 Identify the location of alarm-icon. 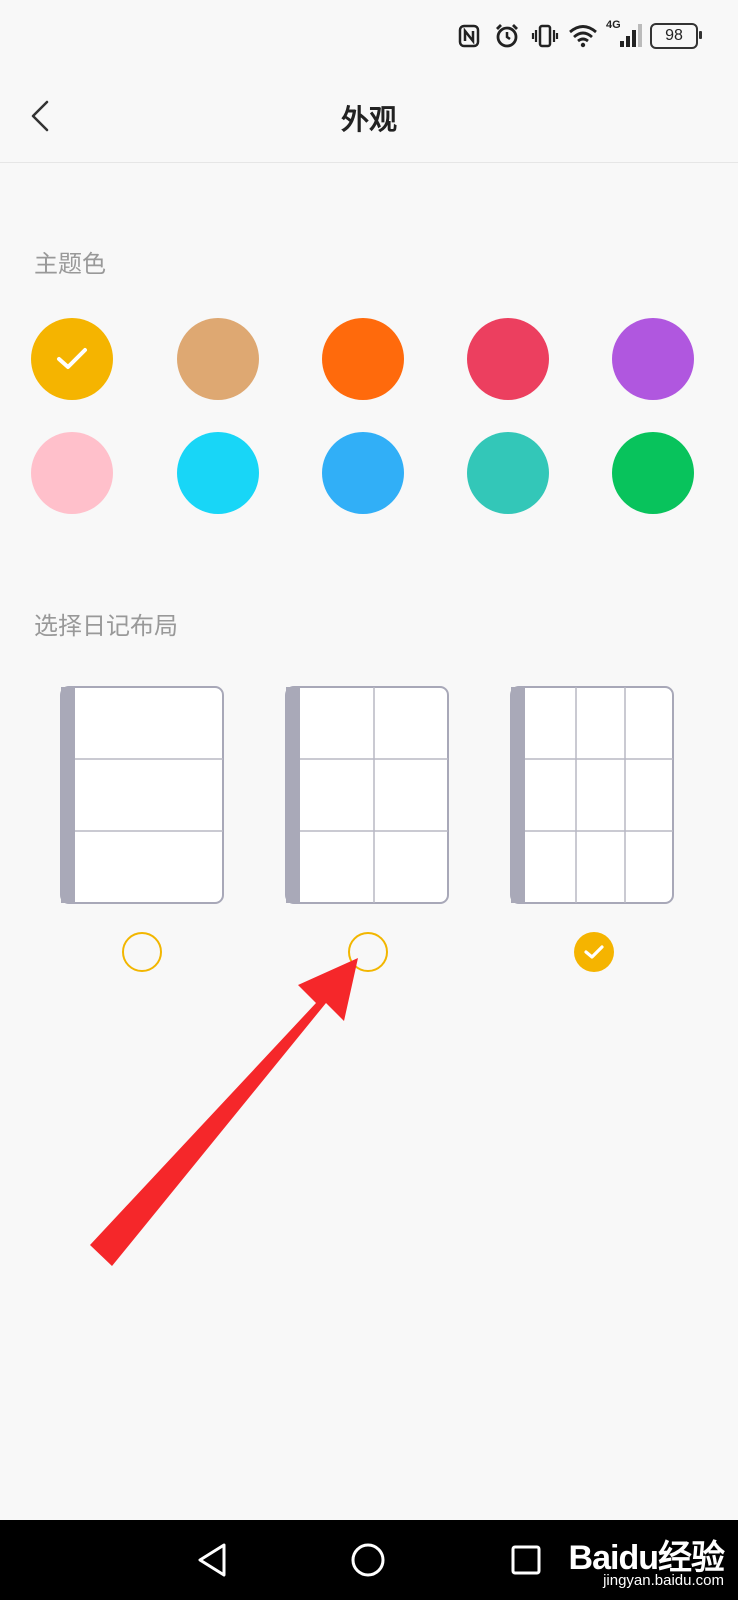
(507, 36).